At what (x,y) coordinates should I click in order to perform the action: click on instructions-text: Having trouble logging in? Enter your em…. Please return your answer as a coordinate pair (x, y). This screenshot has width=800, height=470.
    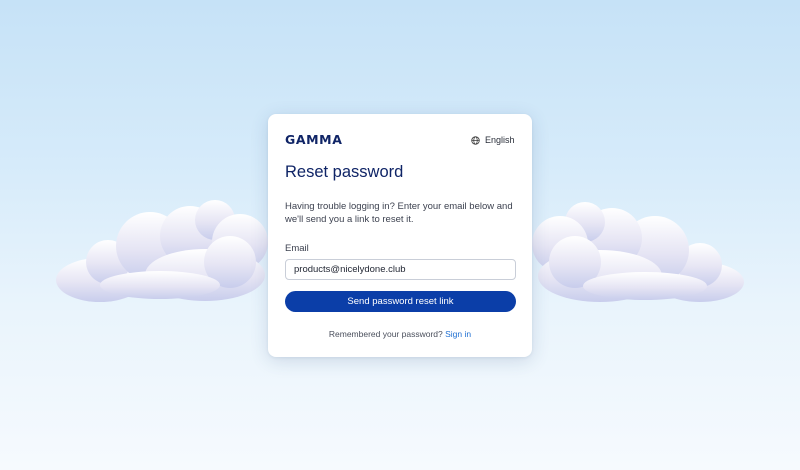
    Looking at the image, I should click on (399, 213).